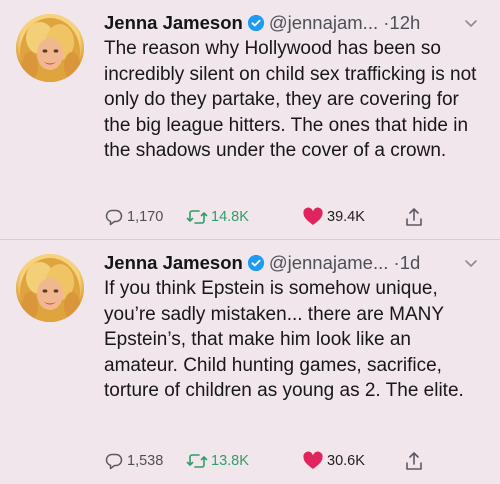  I want to click on retweet-count: 13.8K, so click(230, 461).